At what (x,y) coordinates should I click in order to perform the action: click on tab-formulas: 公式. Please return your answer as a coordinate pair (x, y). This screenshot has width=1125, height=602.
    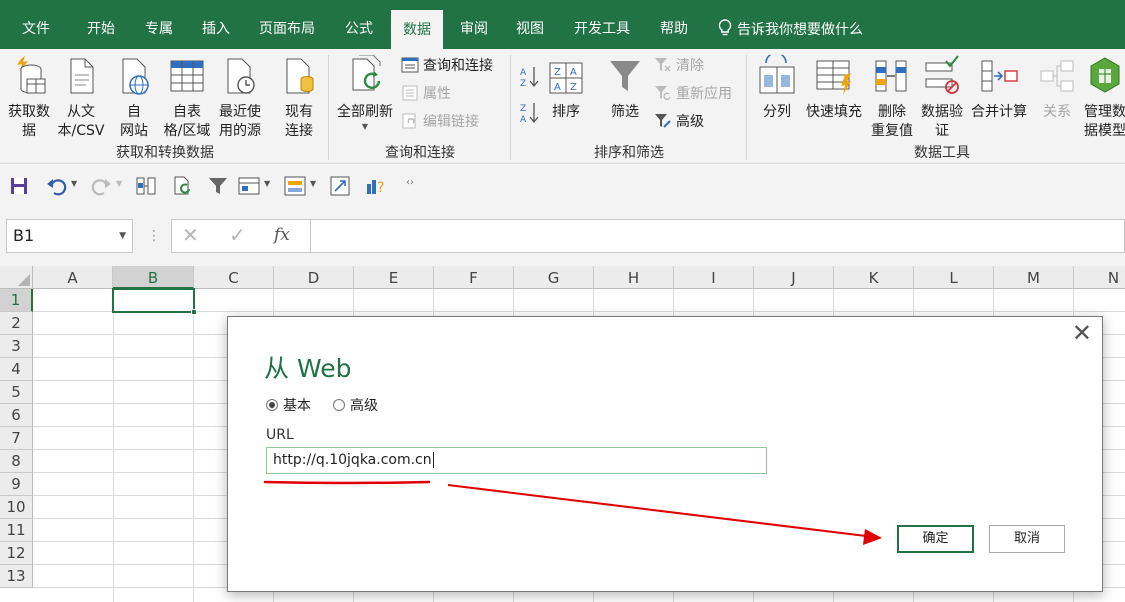
    Looking at the image, I should click on (359, 24).